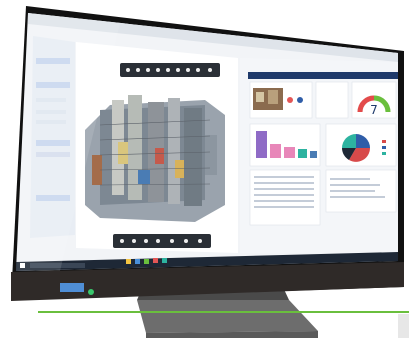  What do you see at coordinates (128, 70) in the screenshot?
I see `orbit-icon` at bounding box center [128, 70].